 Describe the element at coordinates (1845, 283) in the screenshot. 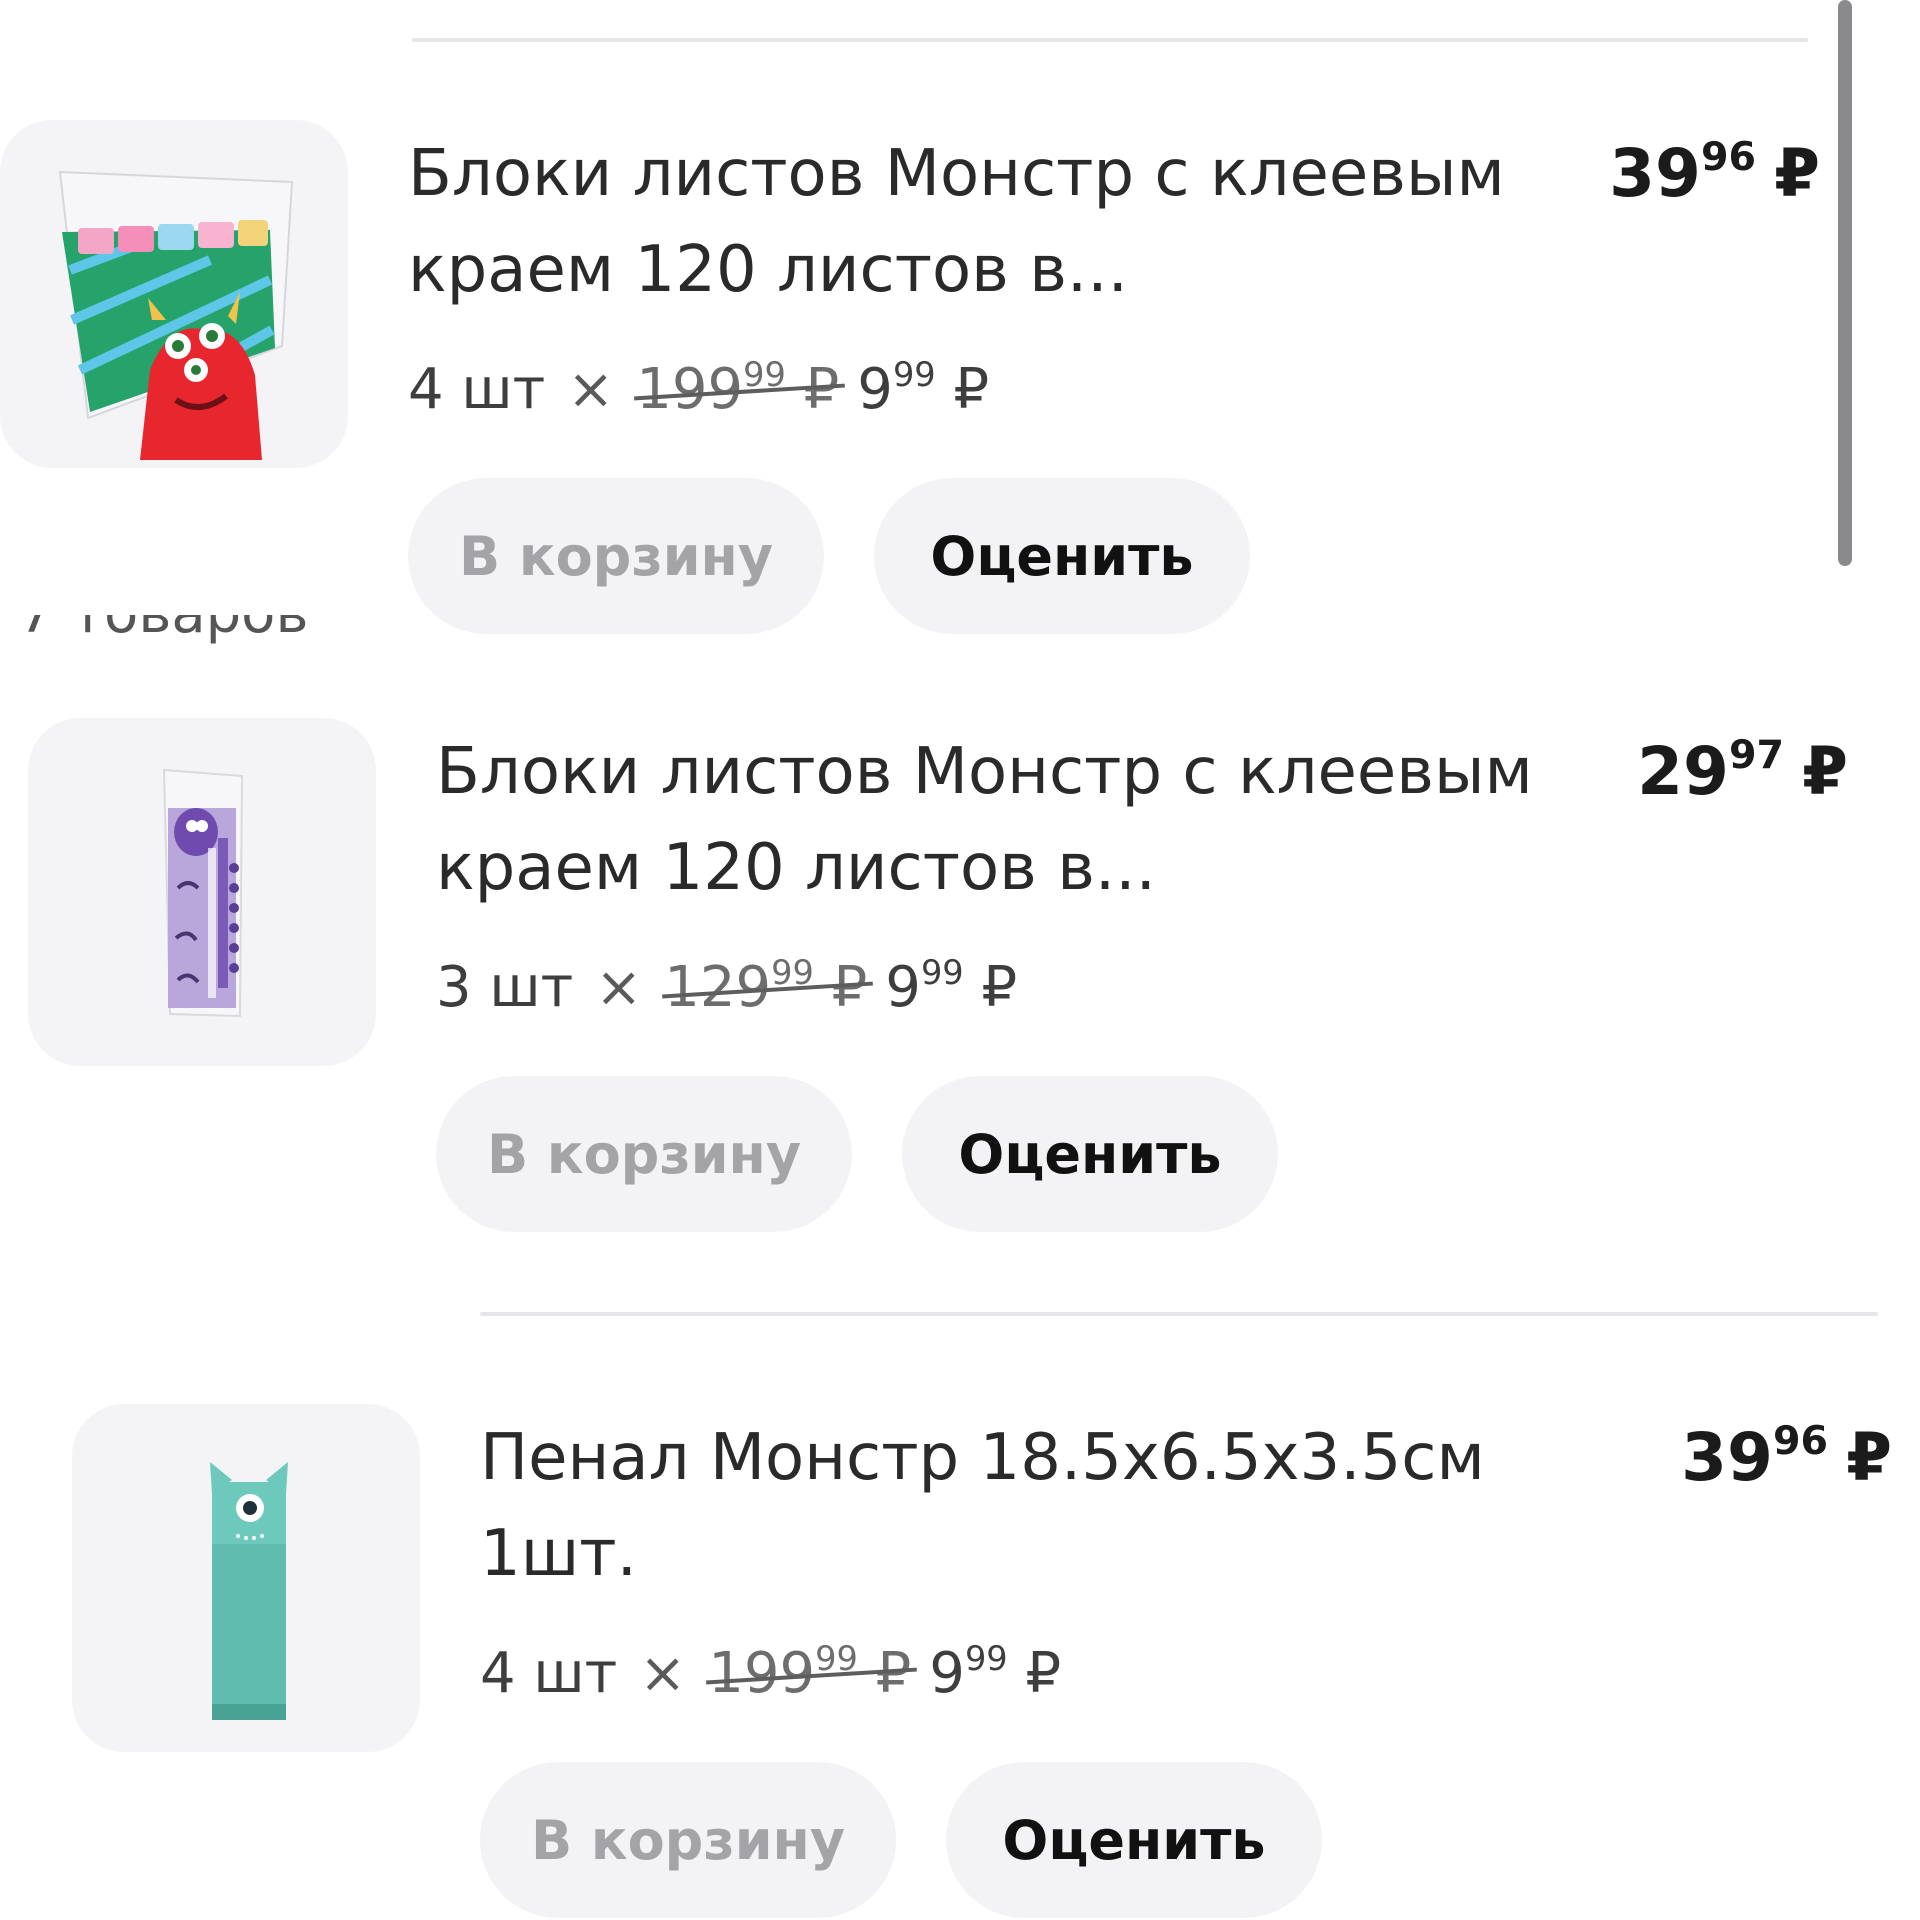

I see `scrollbar` at that location.